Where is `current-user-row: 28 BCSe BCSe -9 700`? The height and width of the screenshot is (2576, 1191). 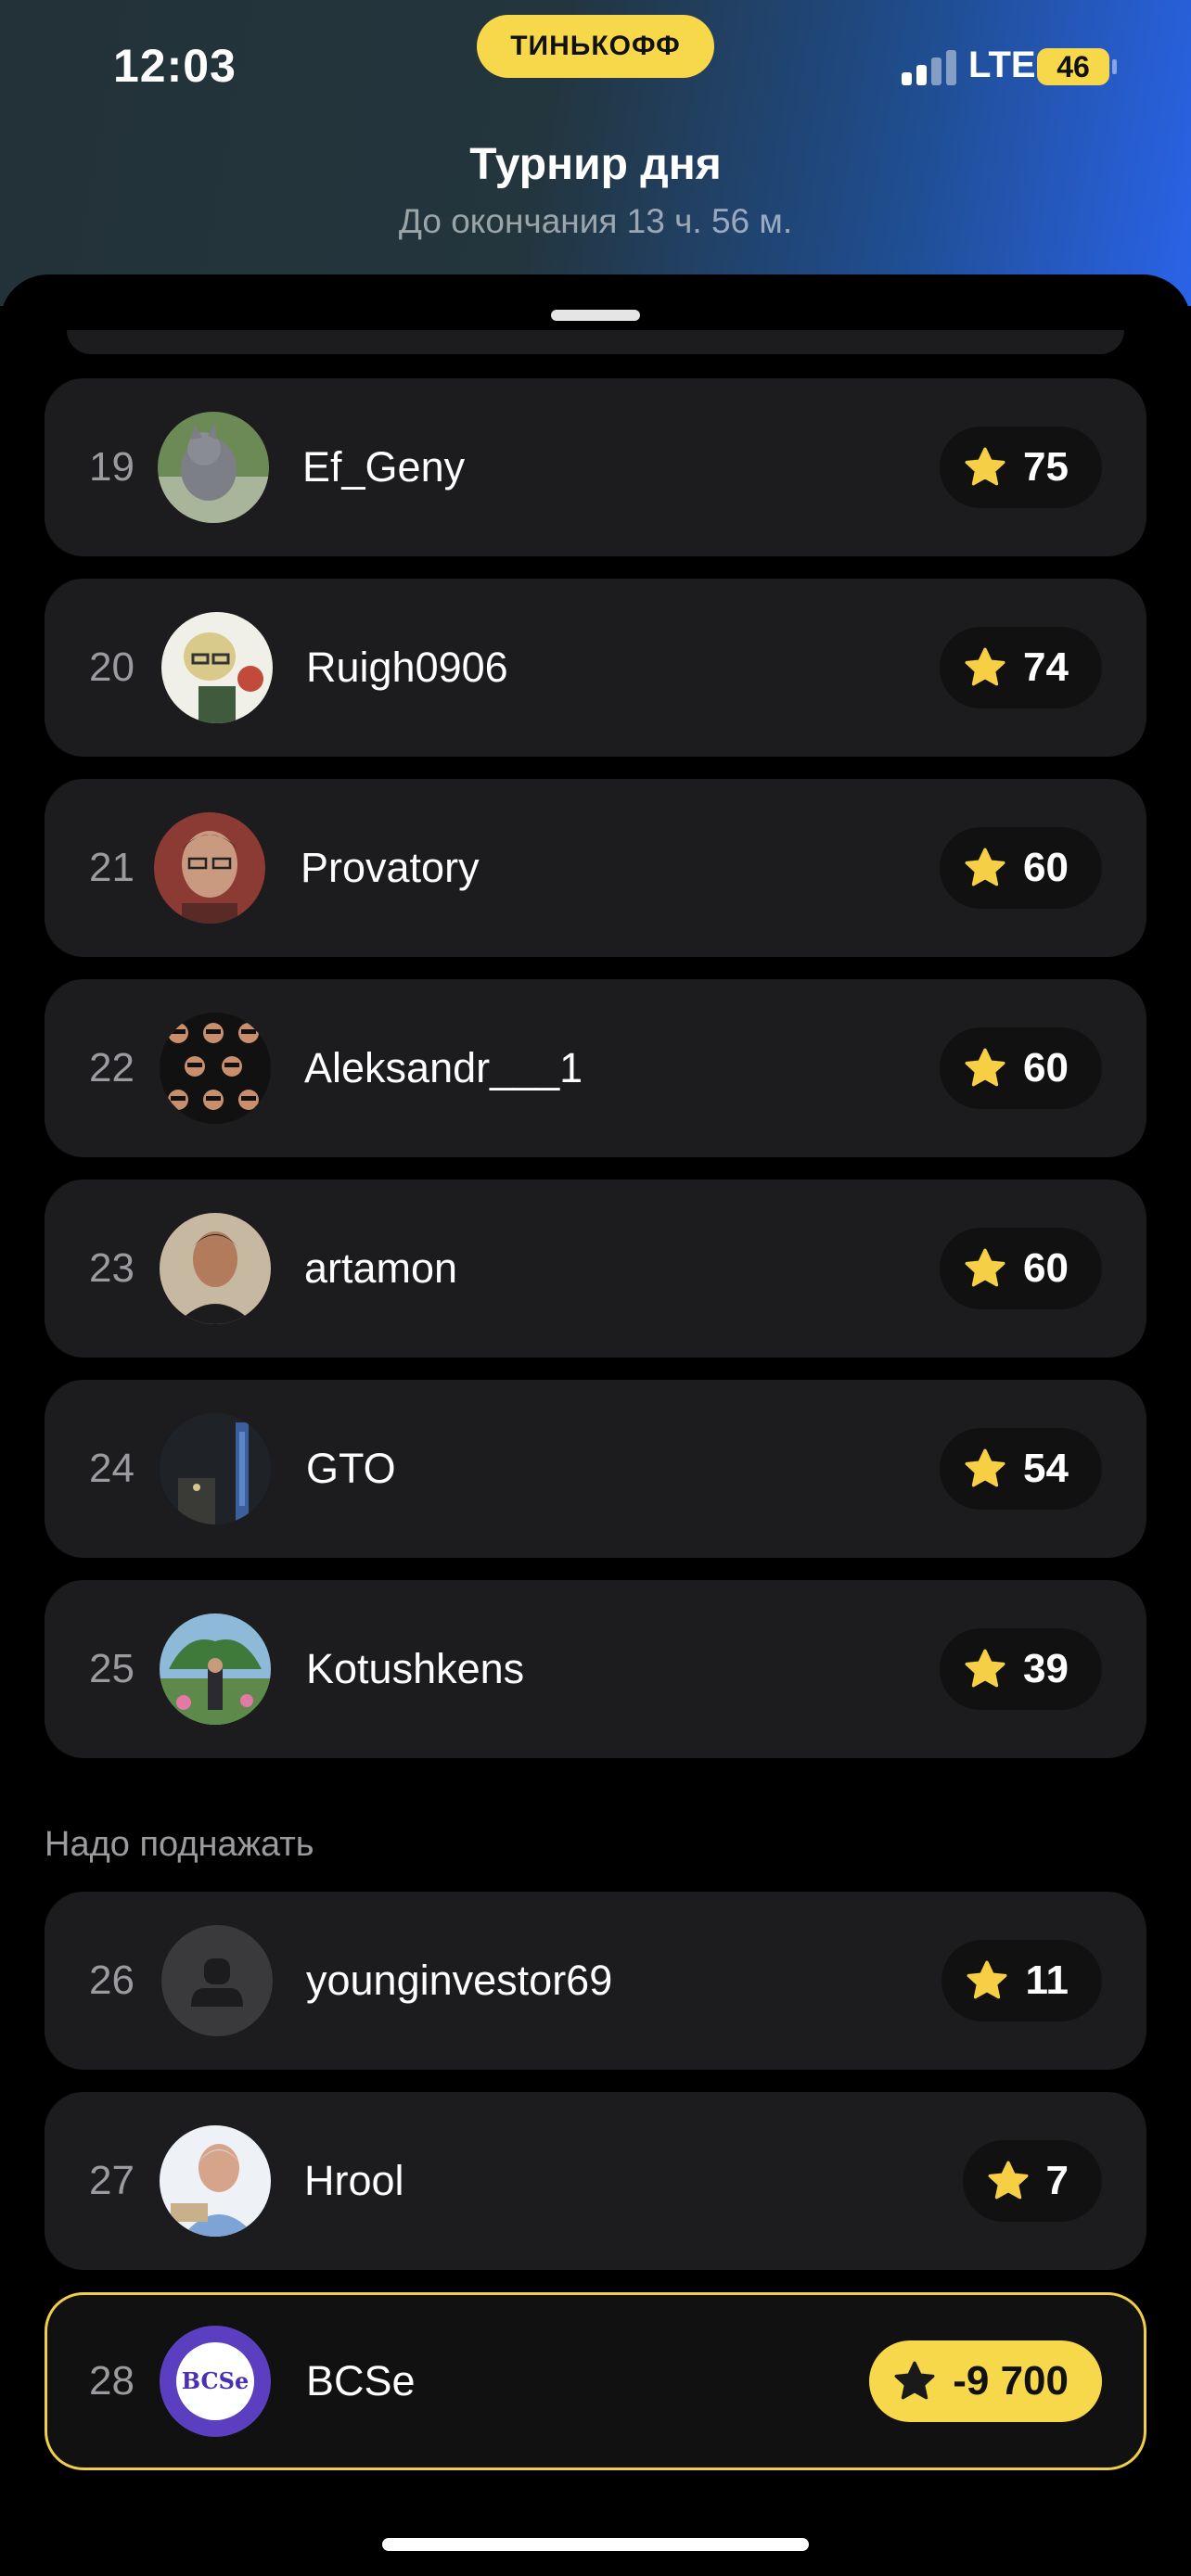
current-user-row: 28 BCSe BCSe -9 700 is located at coordinates (595, 2381).